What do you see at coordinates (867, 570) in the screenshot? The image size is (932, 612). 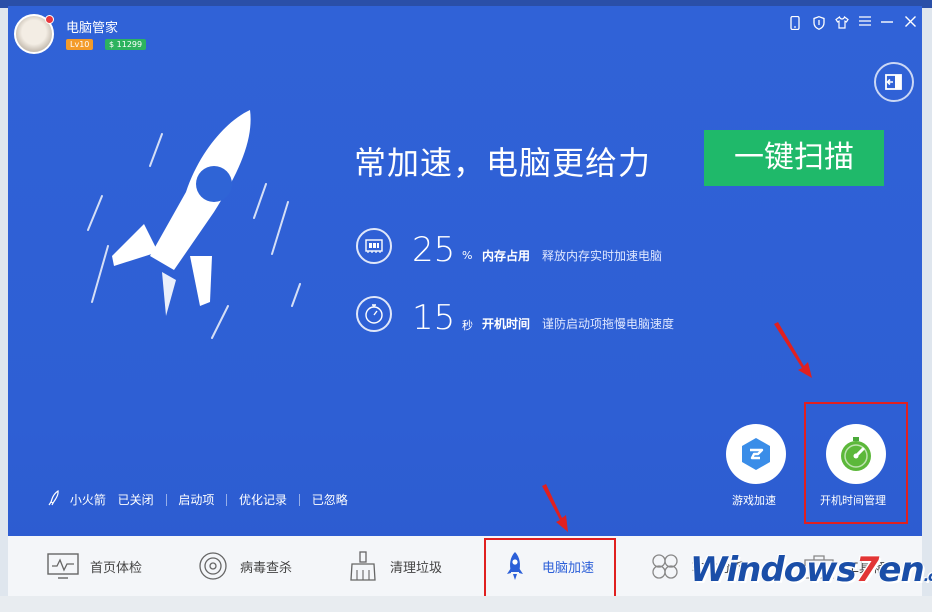 I see `watermark-seven: 7` at bounding box center [867, 570].